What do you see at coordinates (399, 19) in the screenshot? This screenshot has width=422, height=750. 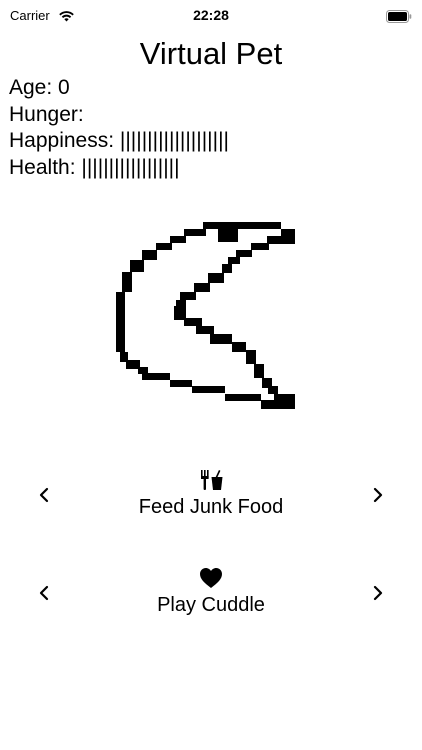 I see `battery-icon` at bounding box center [399, 19].